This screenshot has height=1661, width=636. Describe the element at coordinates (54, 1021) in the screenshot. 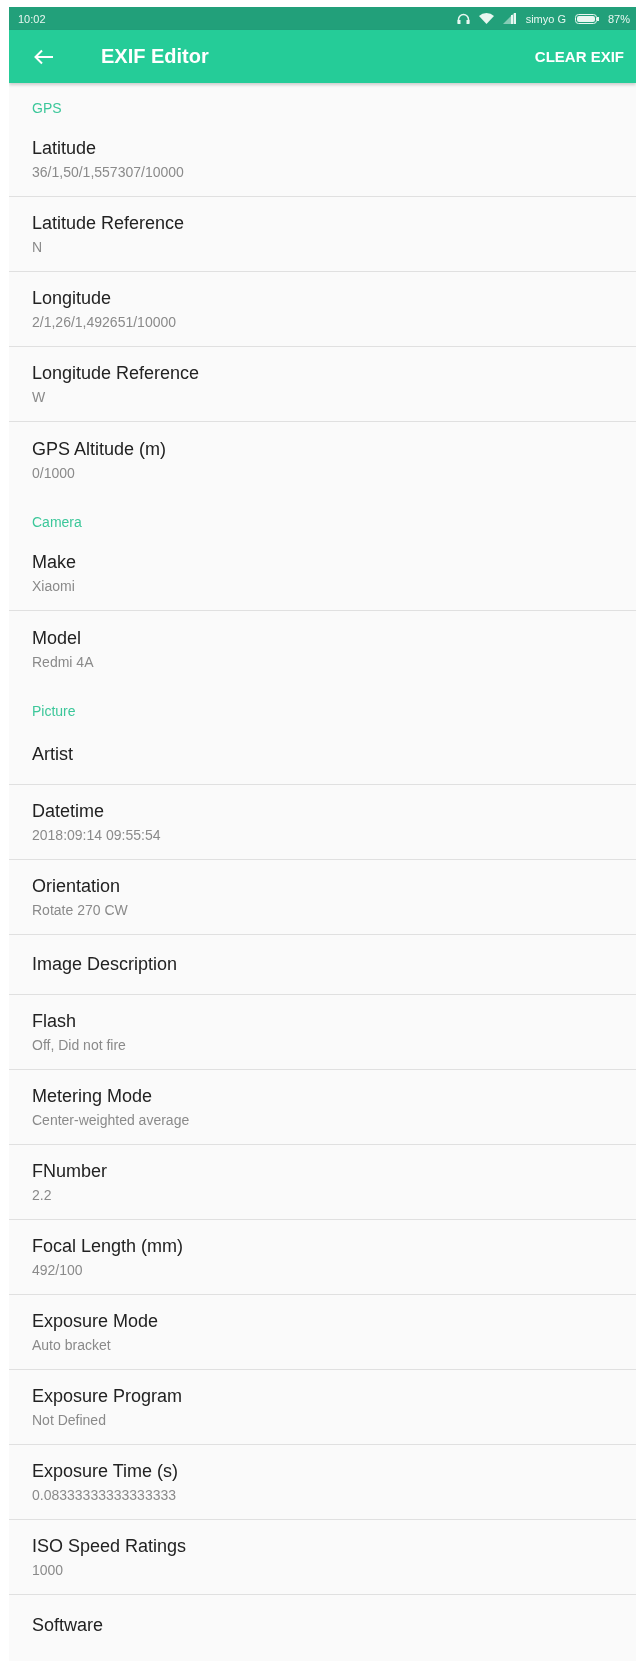

I see `field-label: Flash` at that location.